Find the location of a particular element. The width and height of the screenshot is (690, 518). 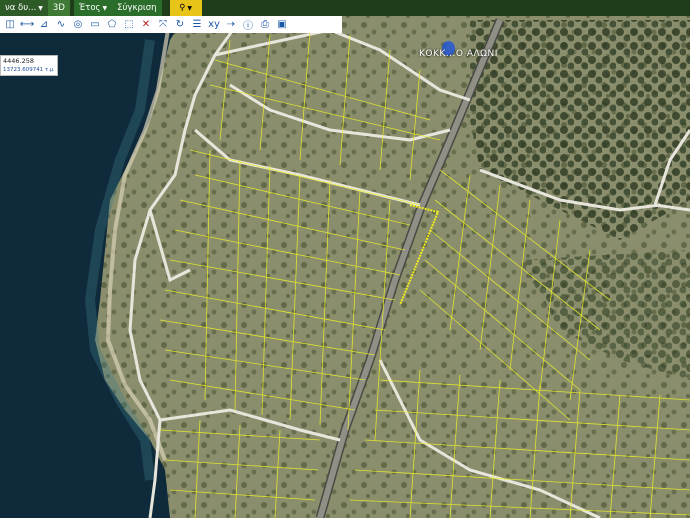

snap-icon: ⤧ is located at coordinates (163, 24).